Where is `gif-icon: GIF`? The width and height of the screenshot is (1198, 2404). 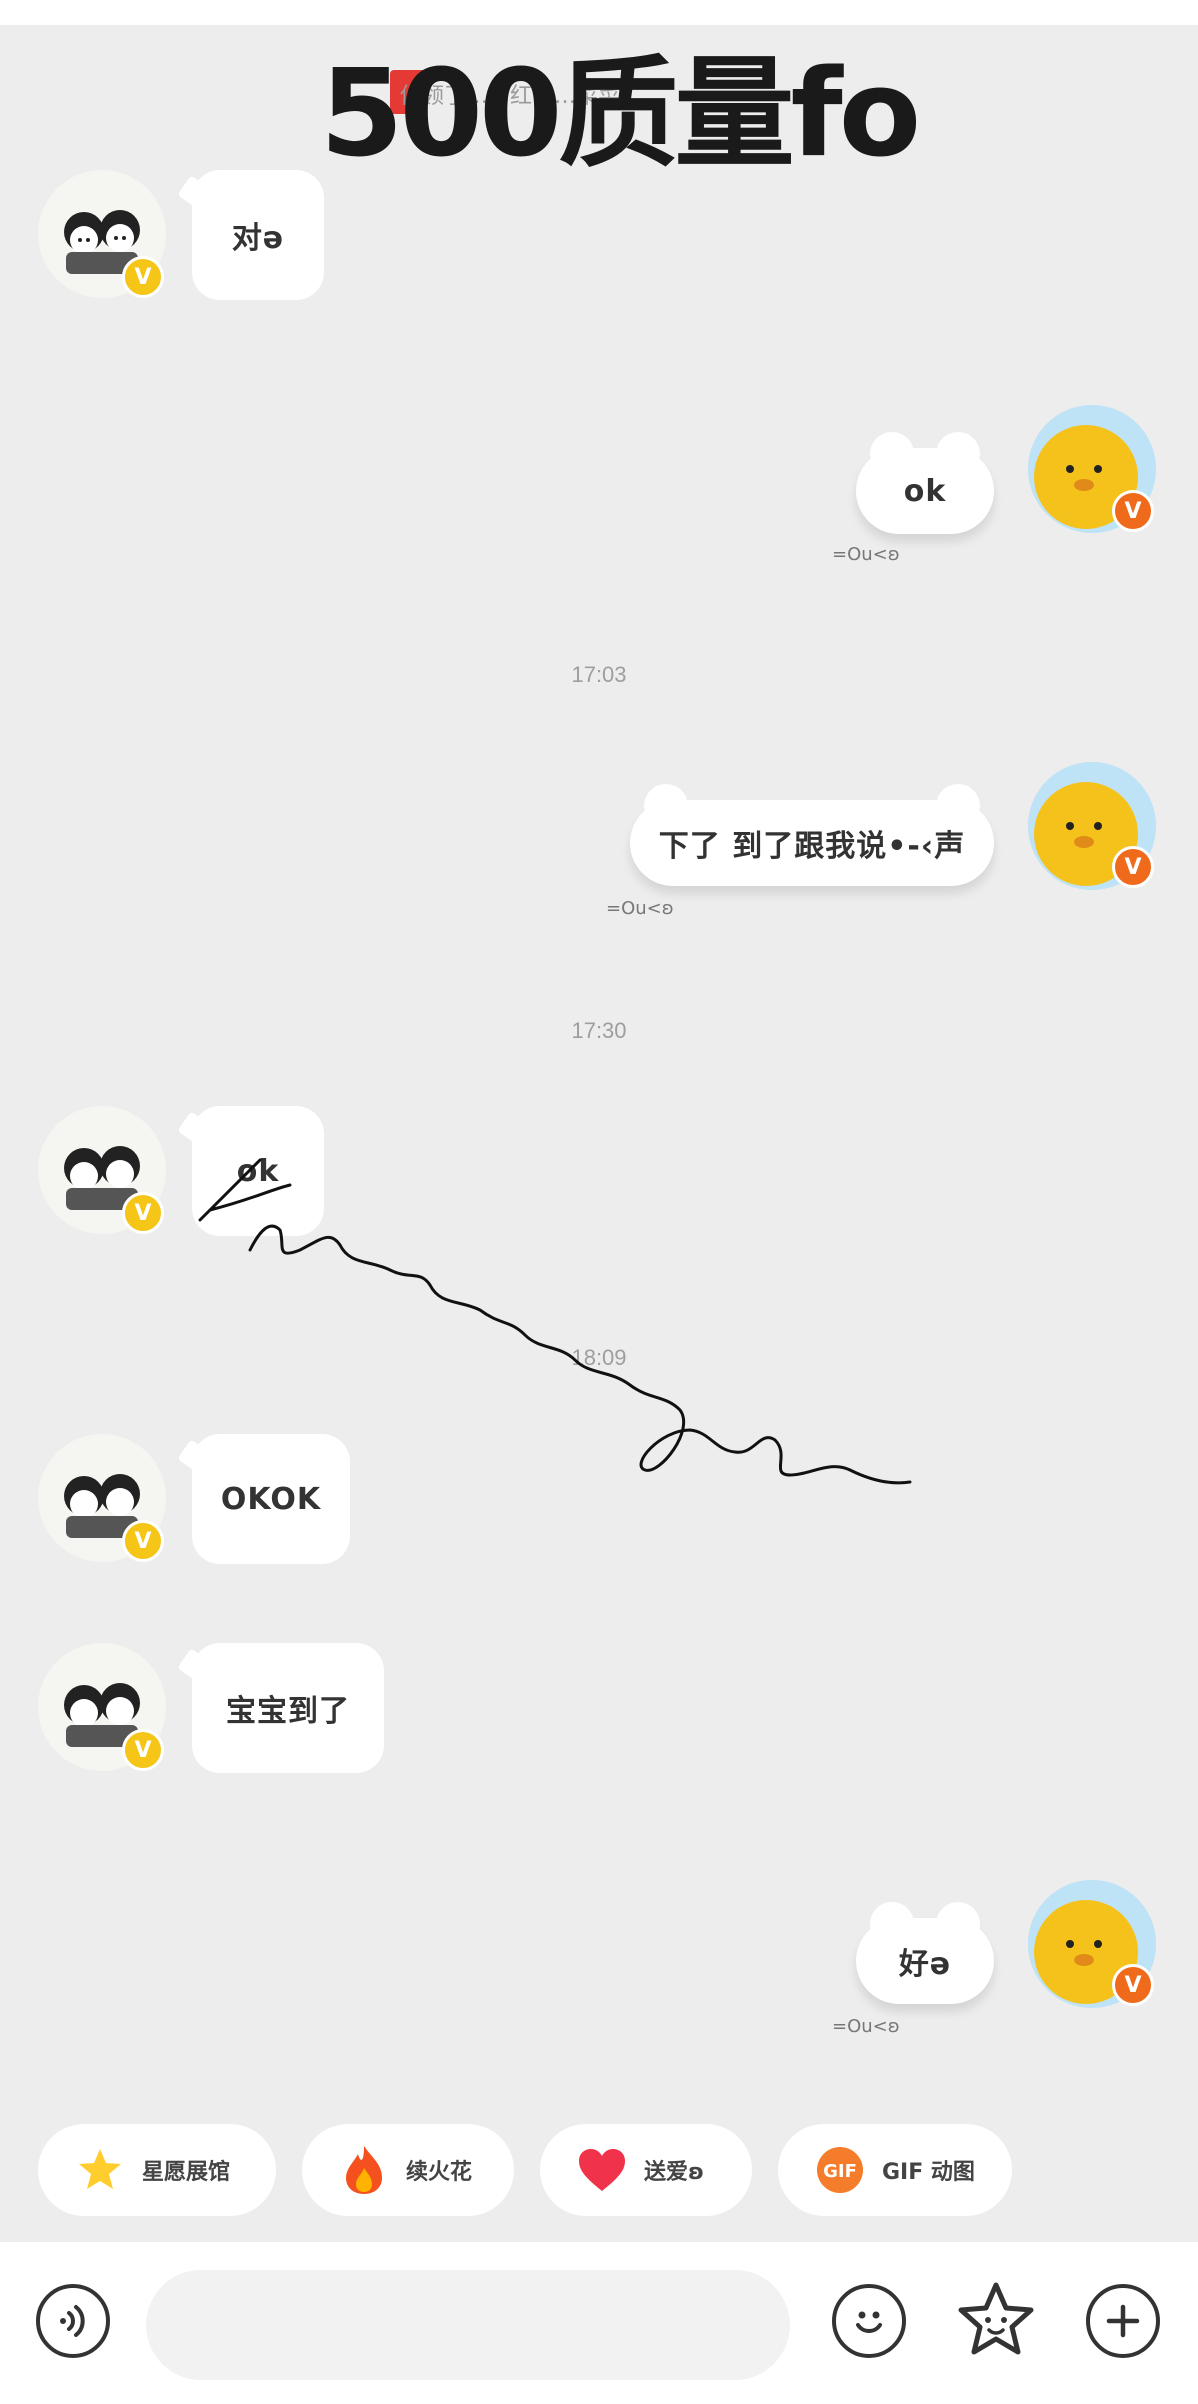 gif-icon: GIF is located at coordinates (840, 2170).